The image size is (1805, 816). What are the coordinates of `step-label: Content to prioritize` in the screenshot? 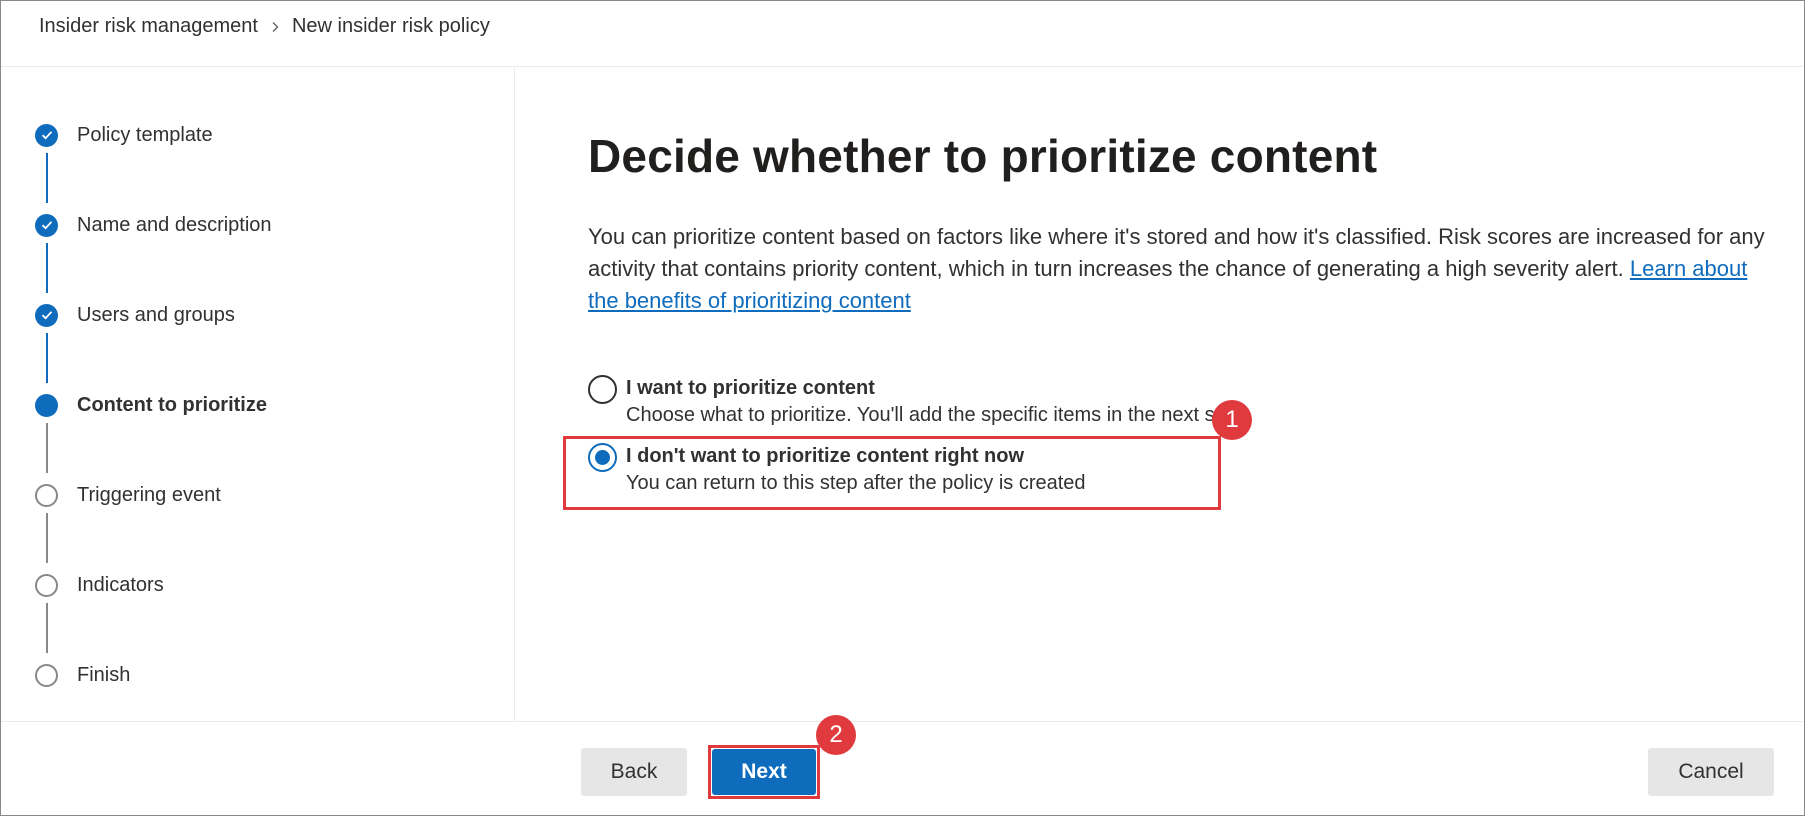 It's located at (172, 404).